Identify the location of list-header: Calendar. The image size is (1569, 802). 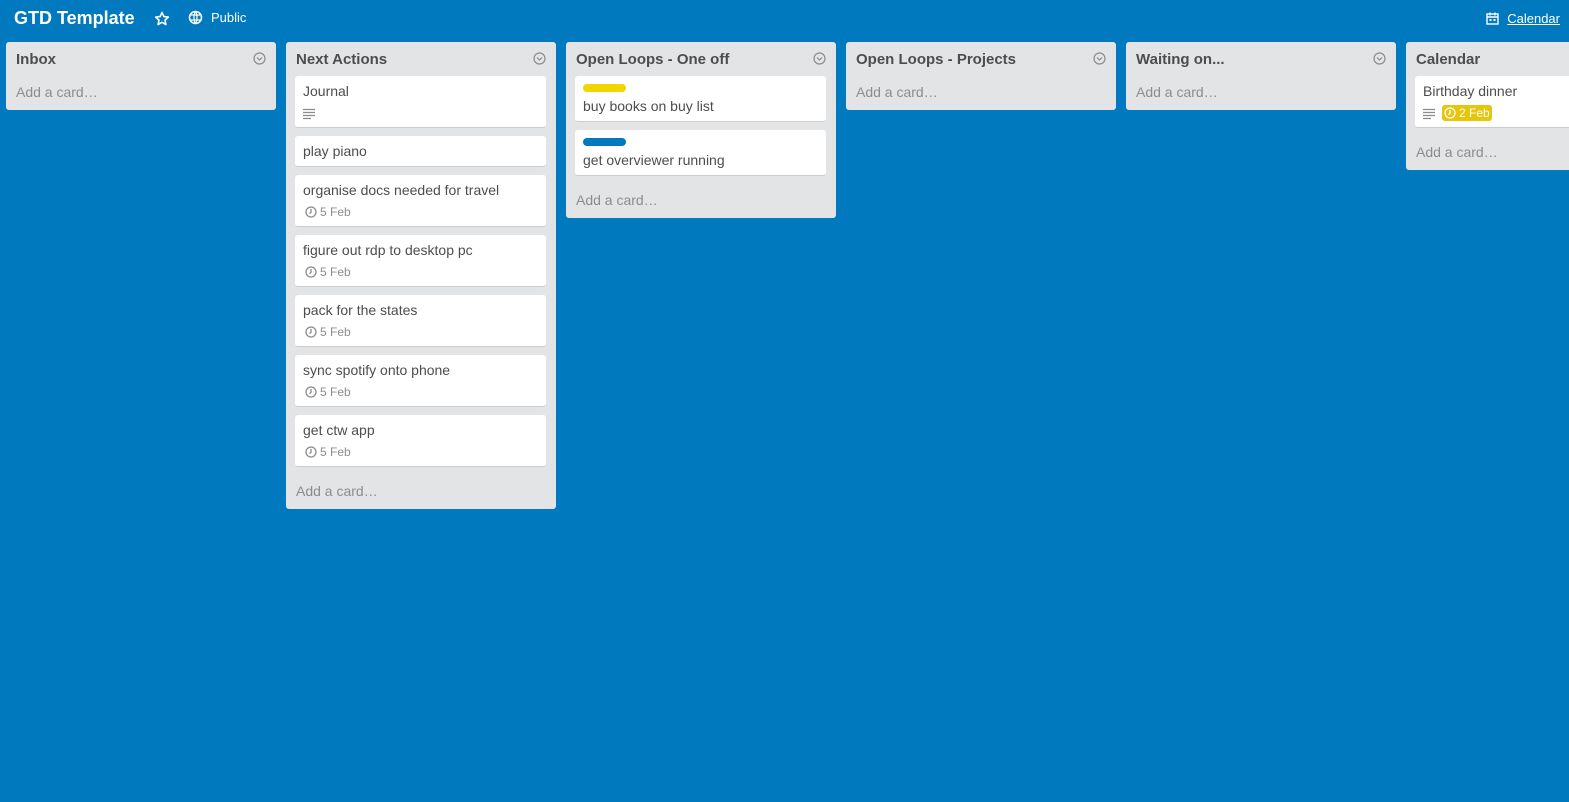
(1487, 59).